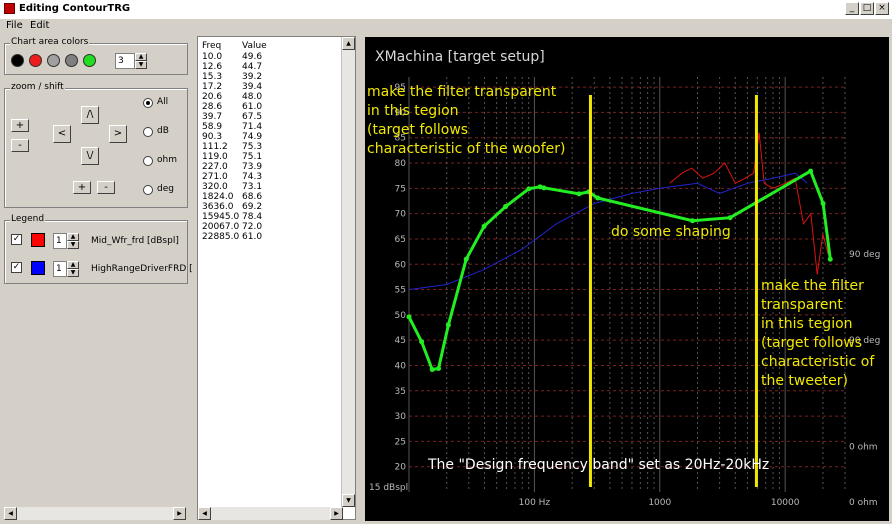 The height and width of the screenshot is (524, 892). I want to click on shift-left-button: <, so click(62, 134).